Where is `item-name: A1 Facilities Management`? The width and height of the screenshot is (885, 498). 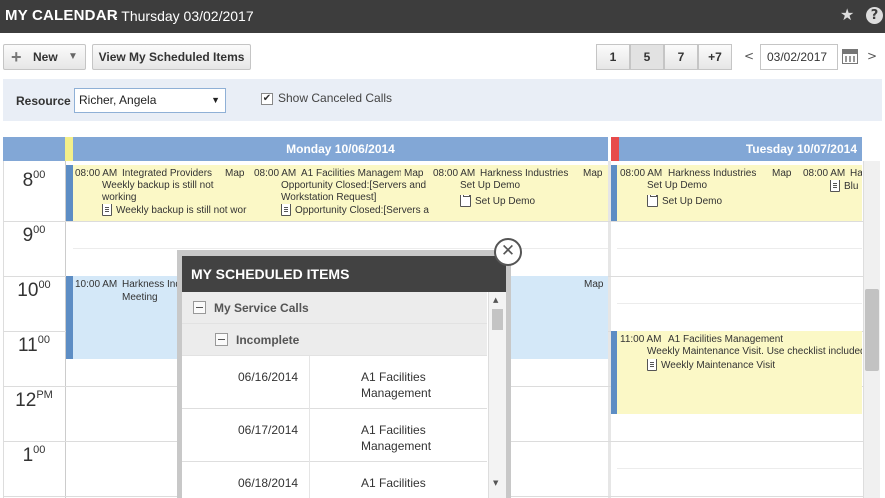 item-name: A1 Facilities Management is located at coordinates (396, 385).